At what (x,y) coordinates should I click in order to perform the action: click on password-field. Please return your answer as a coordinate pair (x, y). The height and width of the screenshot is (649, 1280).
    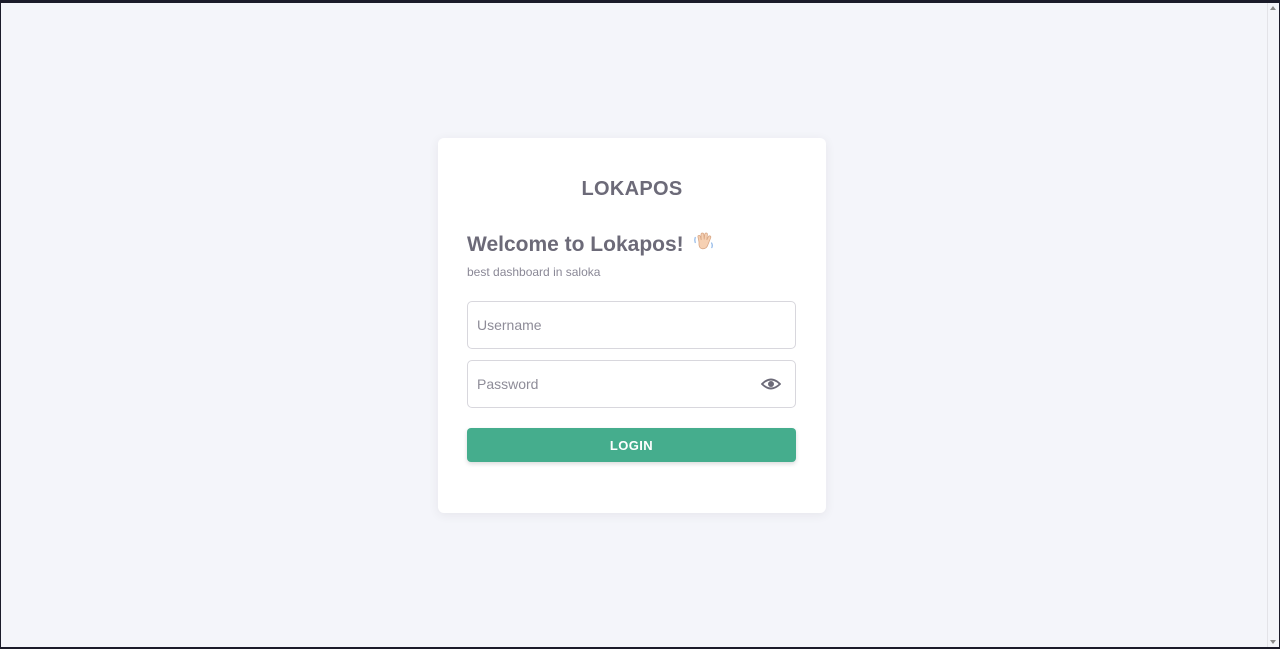
    Looking at the image, I should click on (631, 384).